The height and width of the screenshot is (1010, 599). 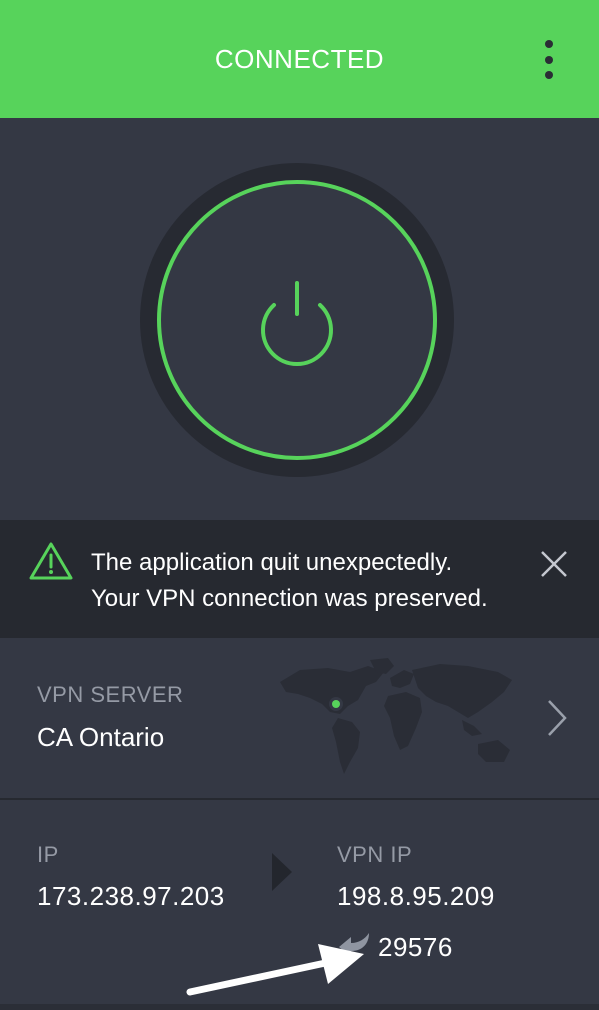 I want to click on power-toggle-button, so click(x=297, y=320).